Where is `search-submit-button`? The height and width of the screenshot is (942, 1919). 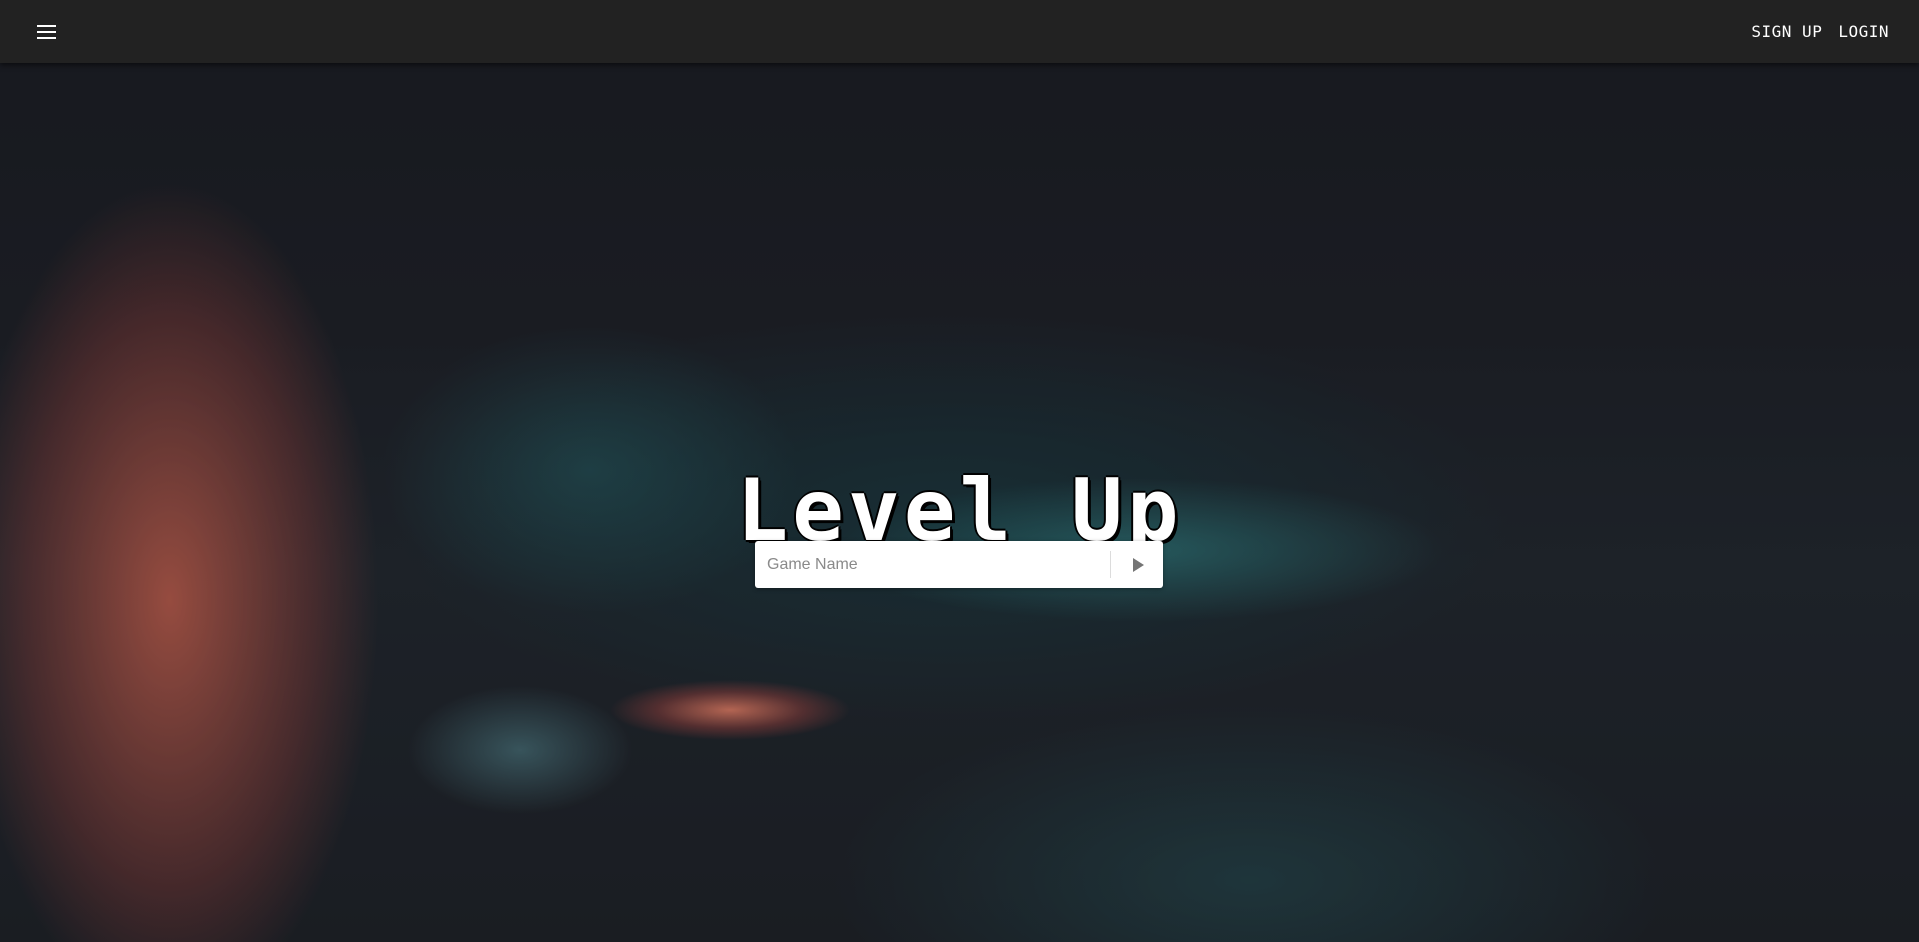 search-submit-button is located at coordinates (1137, 564).